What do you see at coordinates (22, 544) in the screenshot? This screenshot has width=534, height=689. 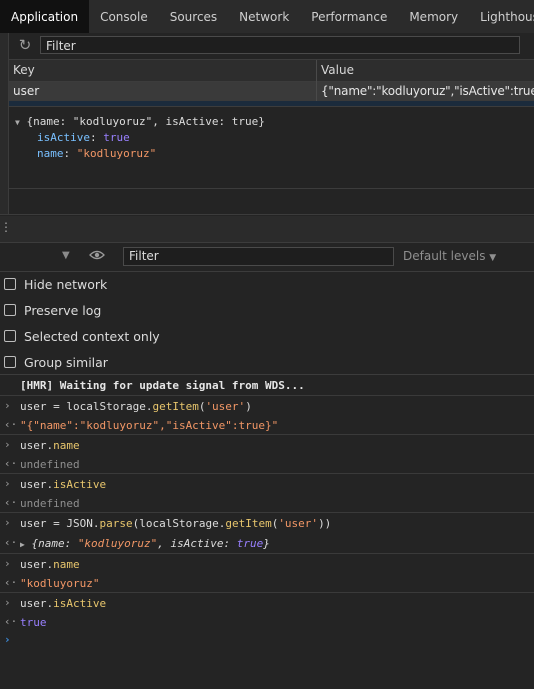 I see `triangle-icon: ▶` at bounding box center [22, 544].